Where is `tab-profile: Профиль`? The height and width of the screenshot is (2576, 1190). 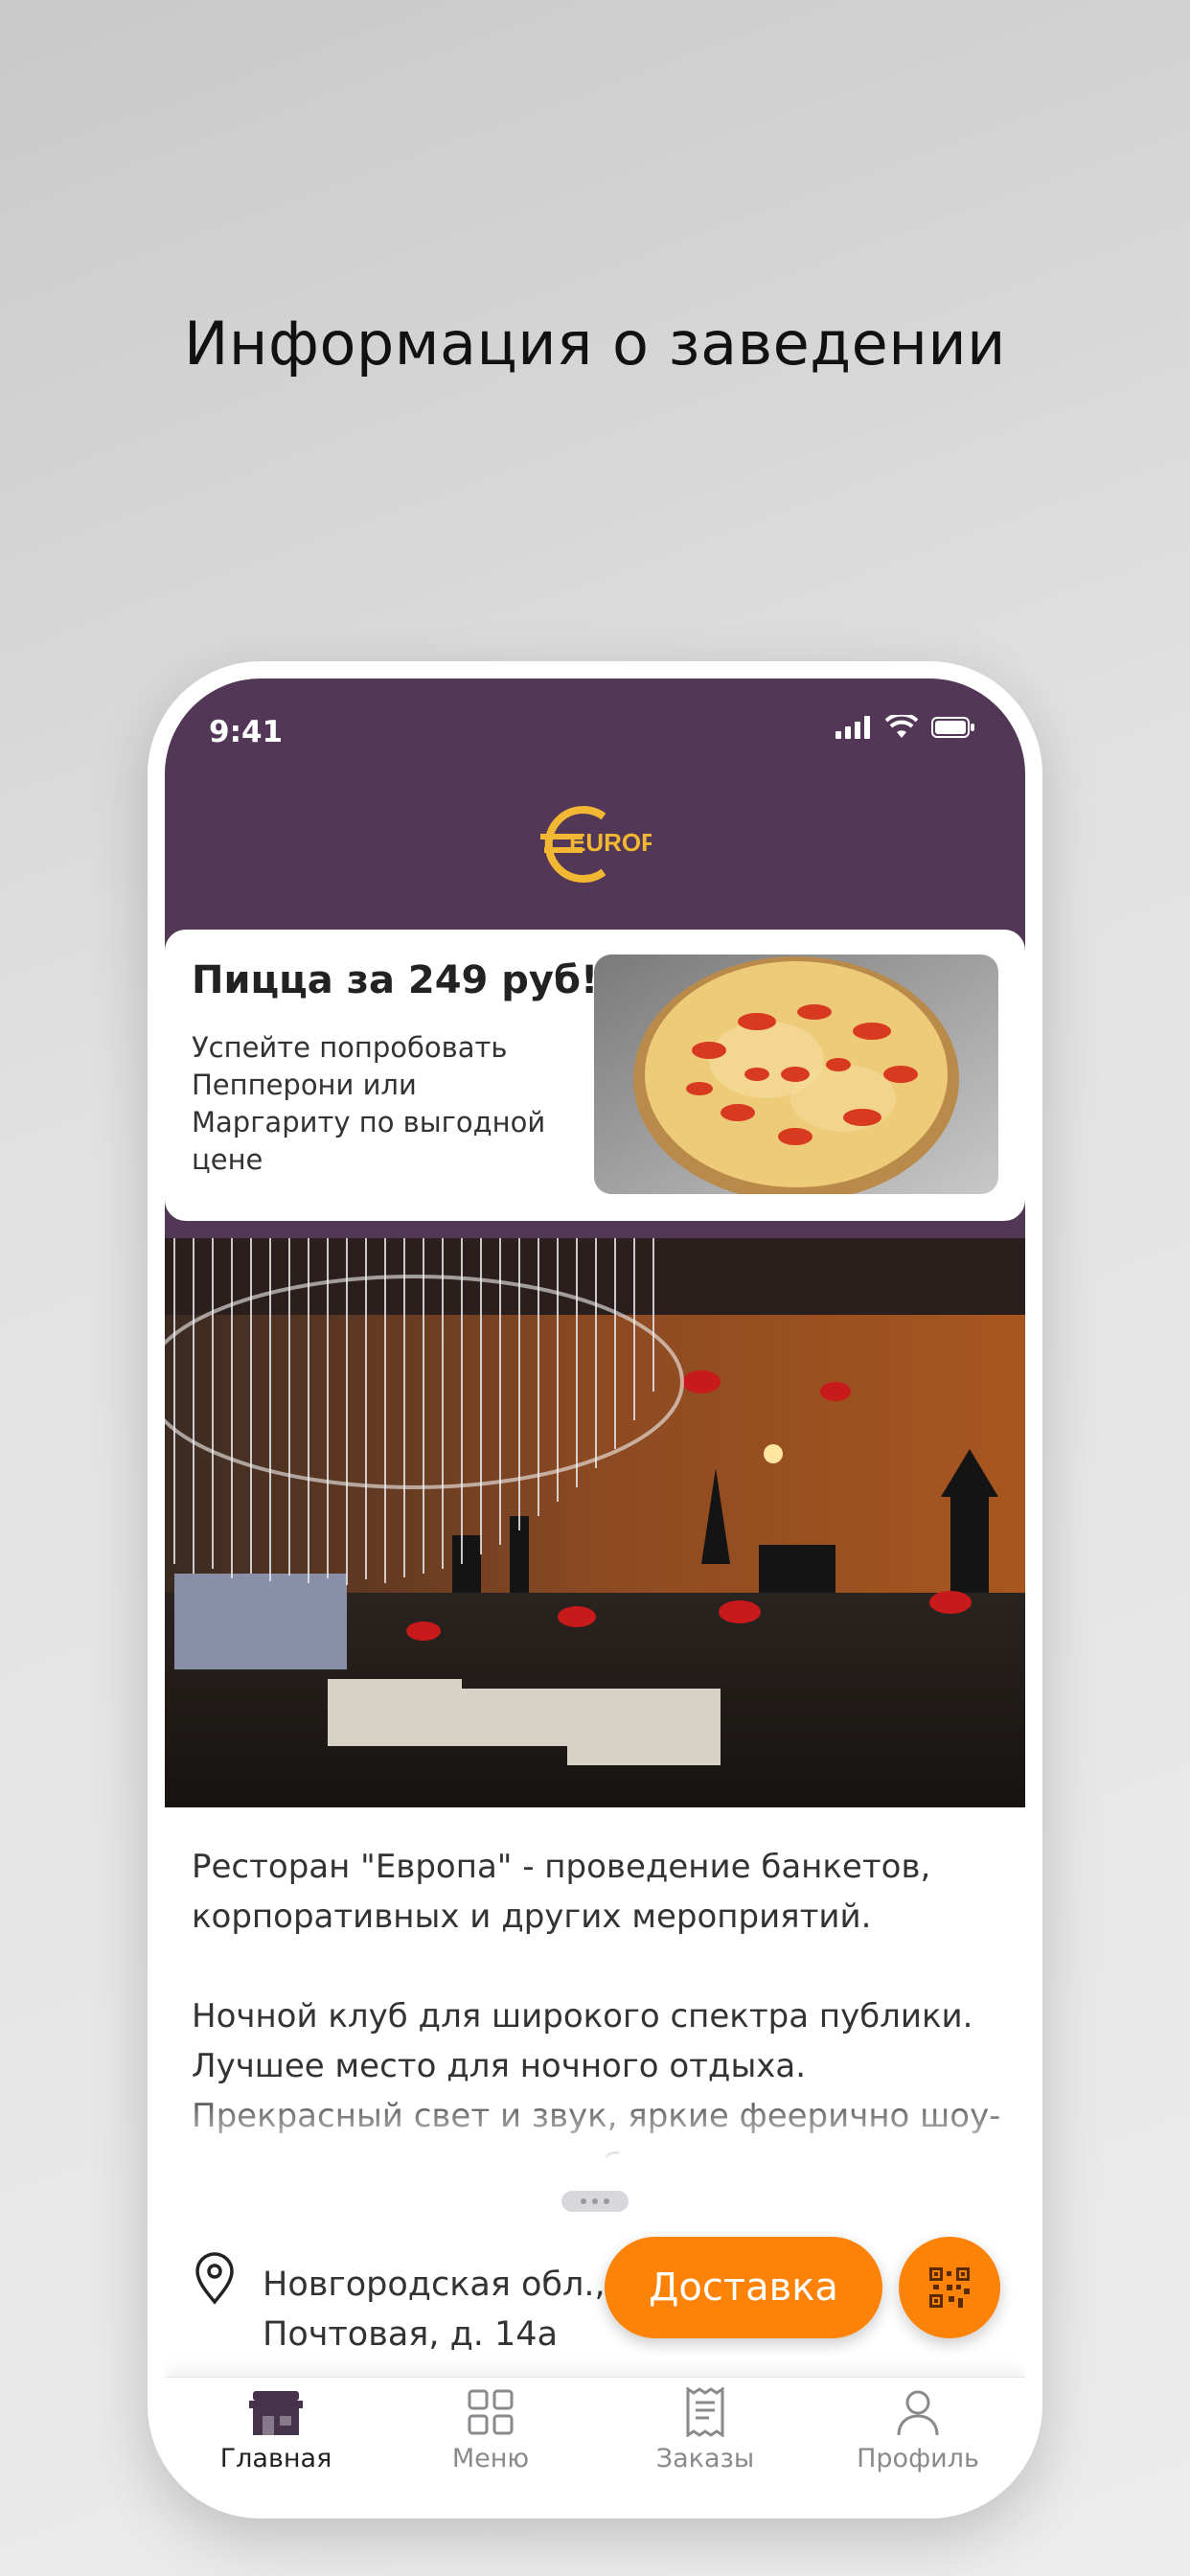 tab-profile: Профиль is located at coordinates (918, 2430).